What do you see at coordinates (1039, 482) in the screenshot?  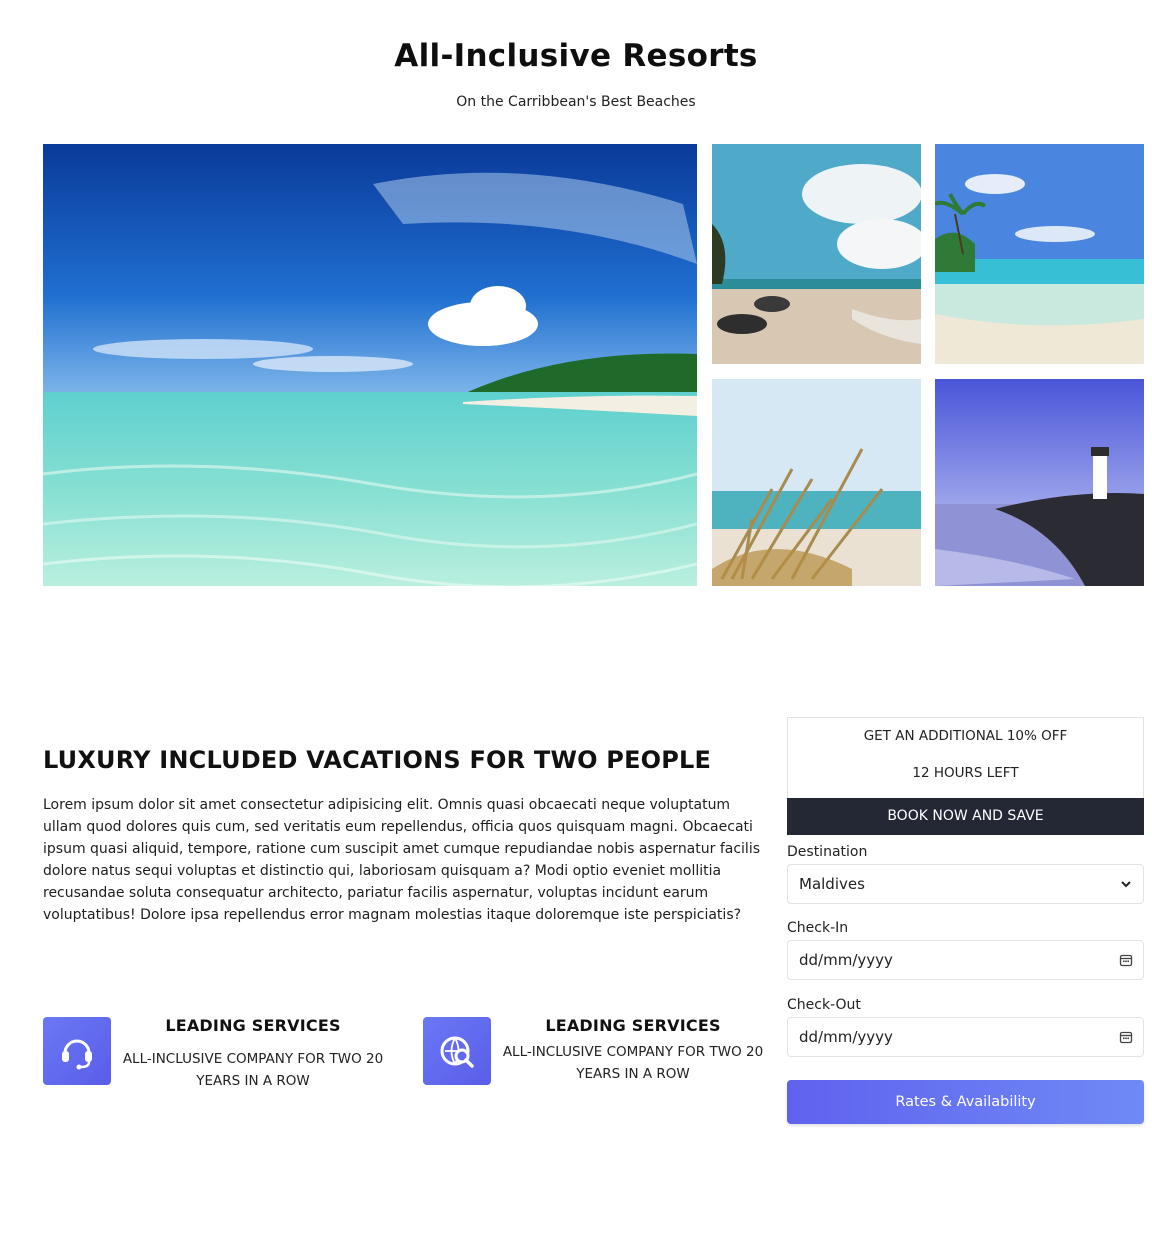 I see `lighthouse-photo` at bounding box center [1039, 482].